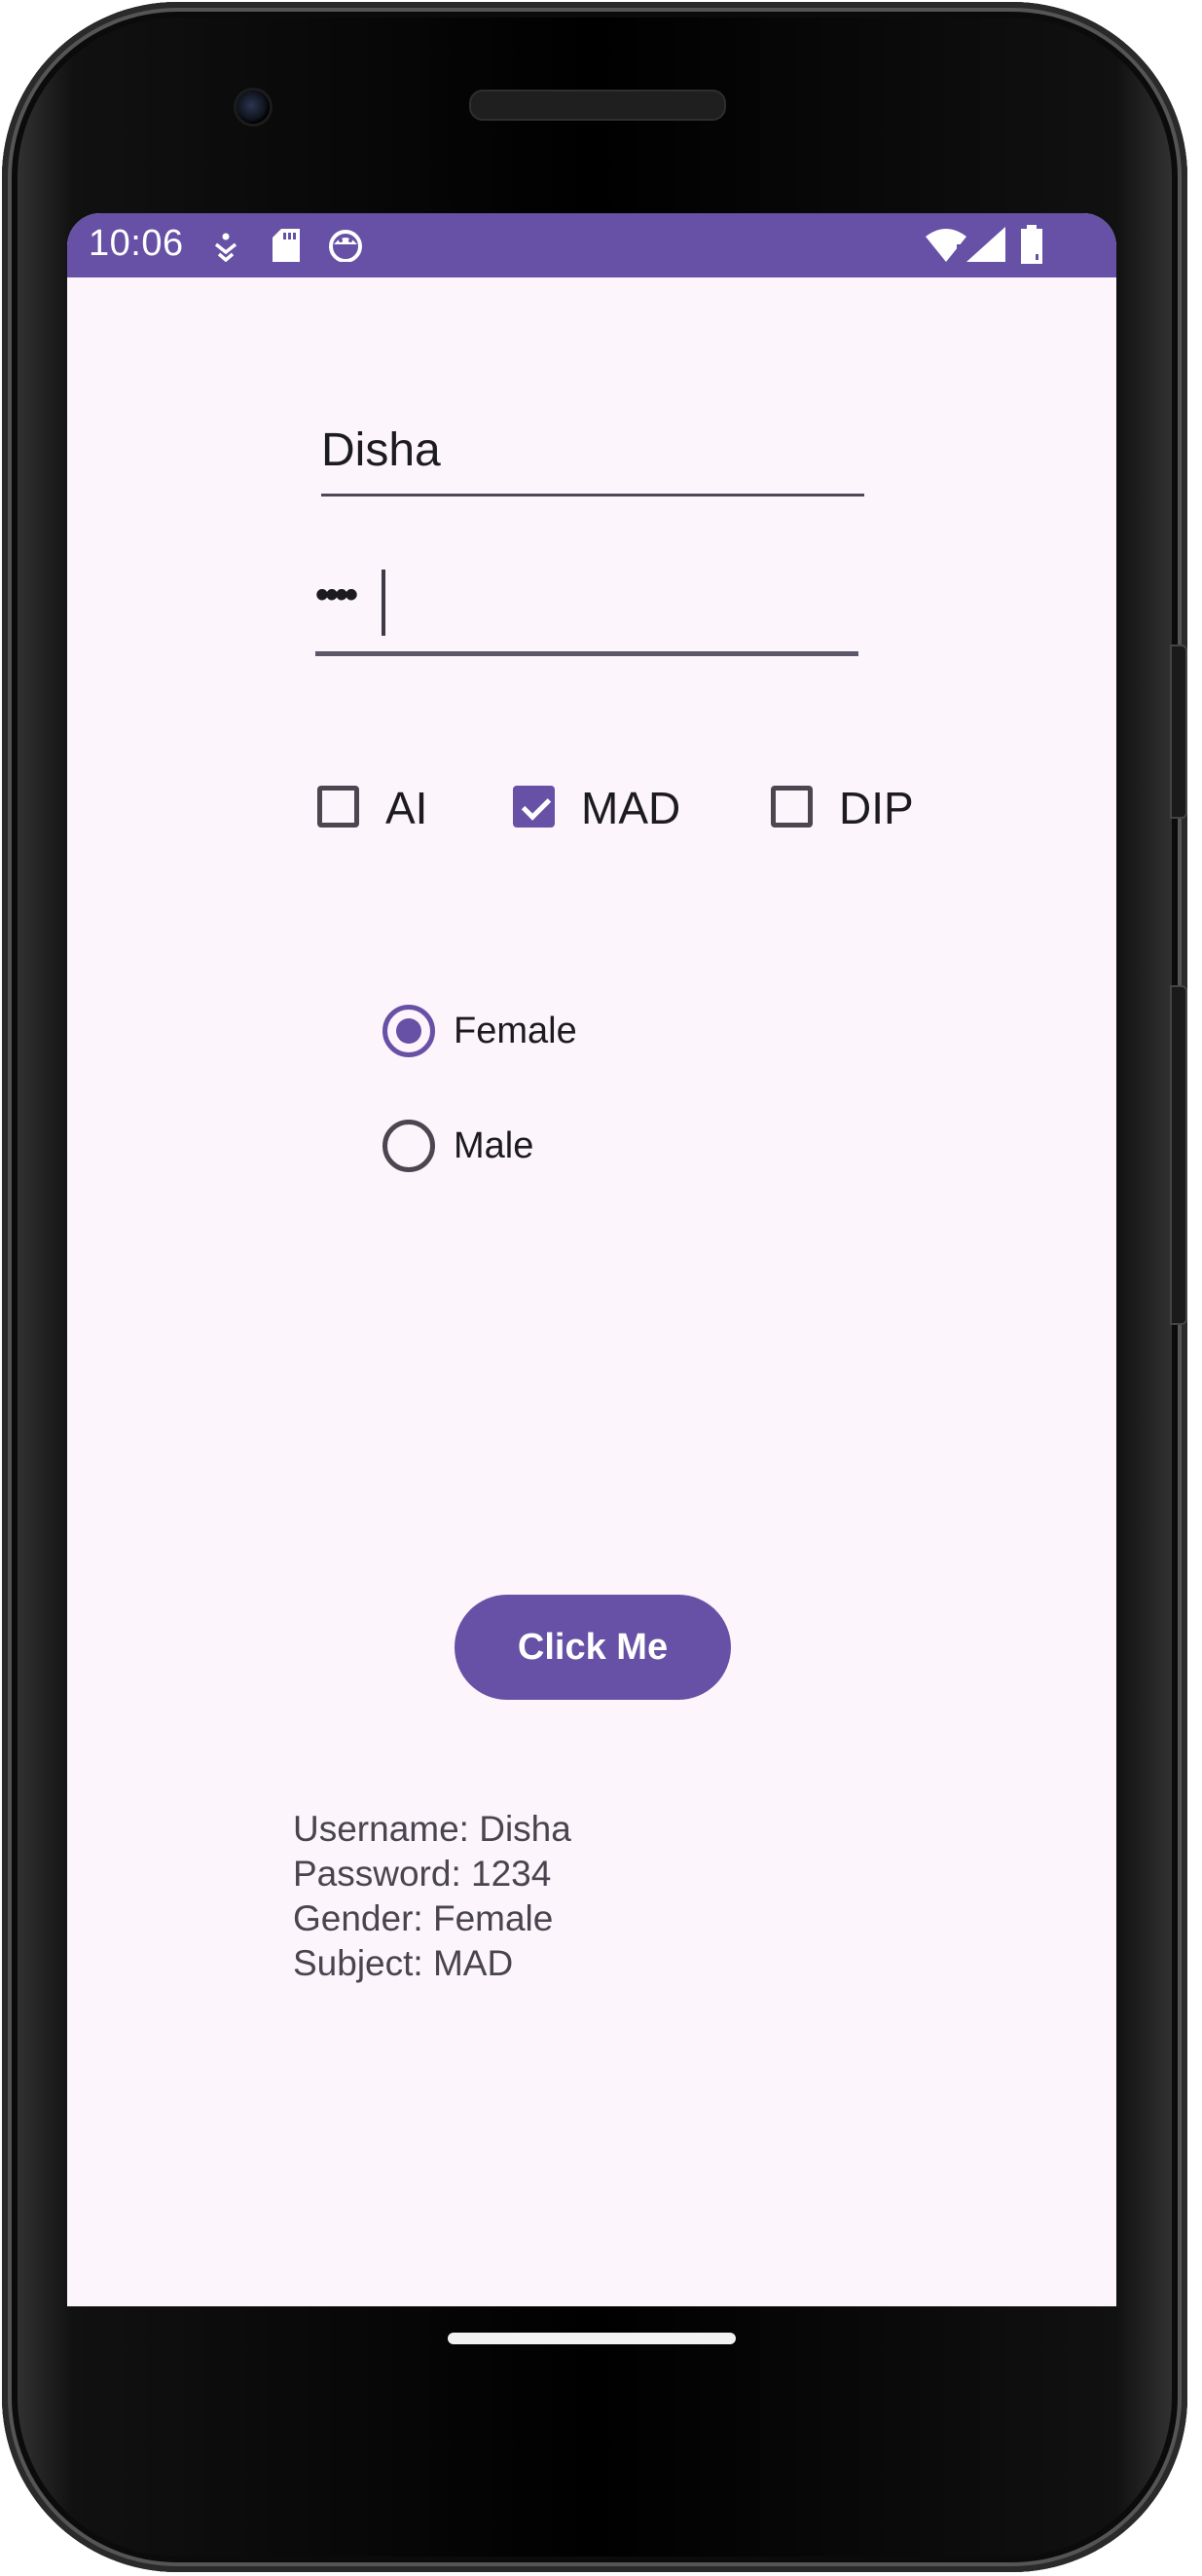  Describe the element at coordinates (286, 245) in the screenshot. I see `sd-card-icon` at that location.